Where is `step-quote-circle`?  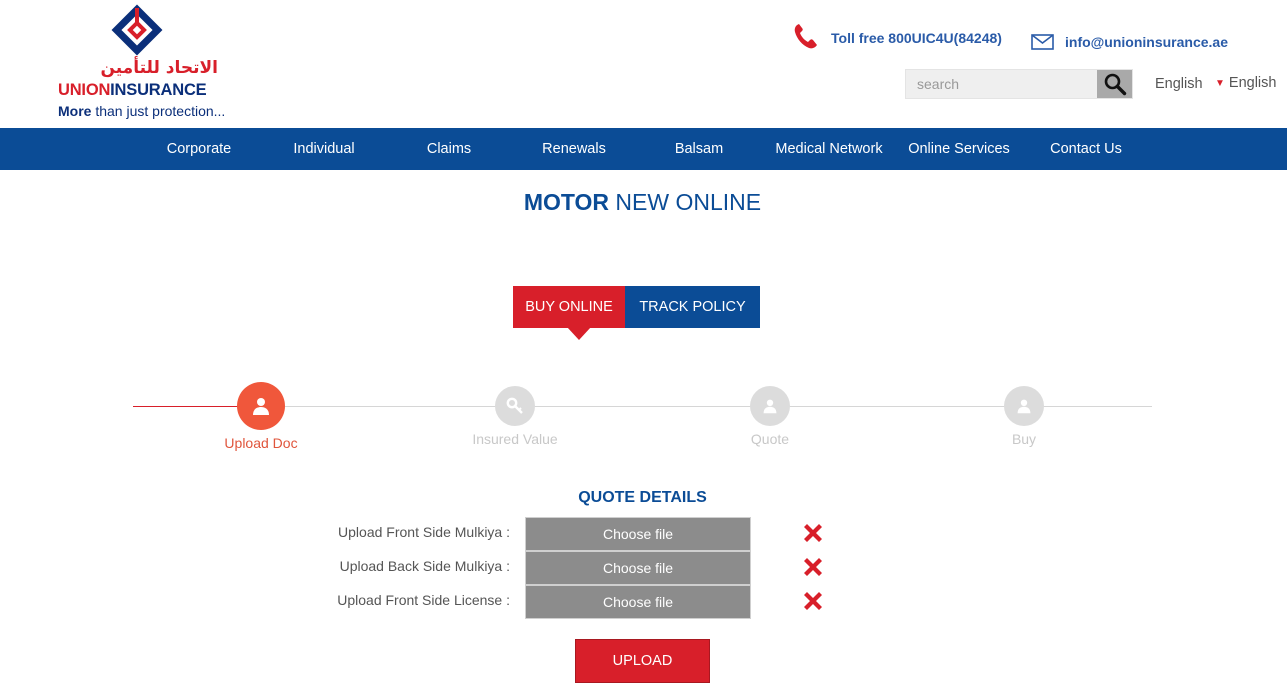
step-quote-circle is located at coordinates (770, 406).